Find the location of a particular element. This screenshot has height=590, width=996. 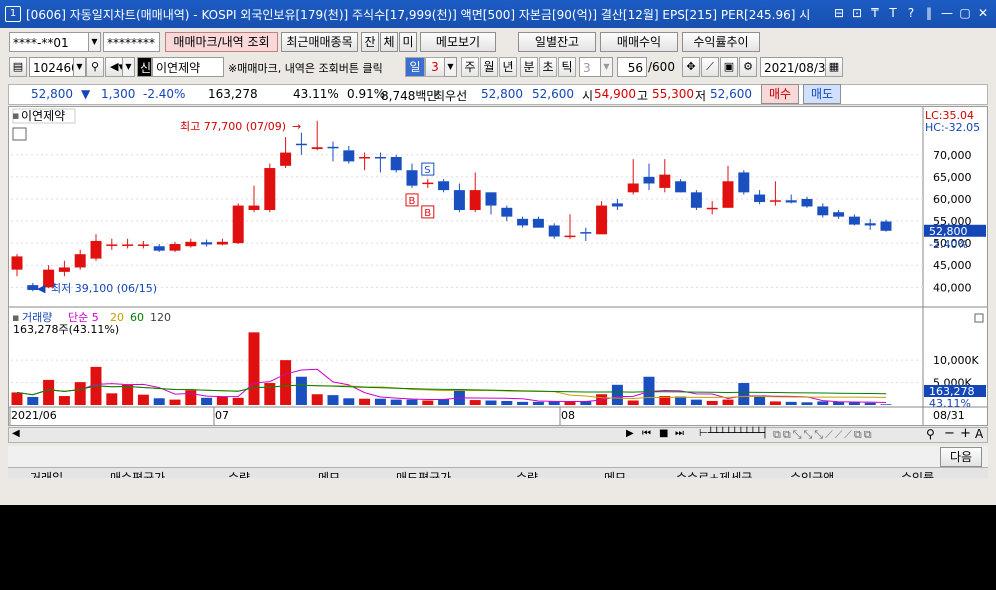

minimize-button: — is located at coordinates (947, 13).